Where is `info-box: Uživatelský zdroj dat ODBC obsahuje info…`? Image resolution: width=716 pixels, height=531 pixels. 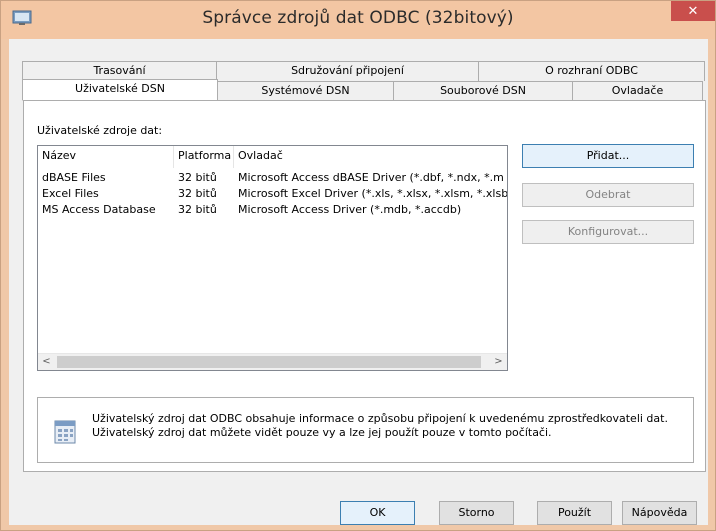 info-box: Uživatelský zdroj dat ODBC obsahuje info… is located at coordinates (365, 430).